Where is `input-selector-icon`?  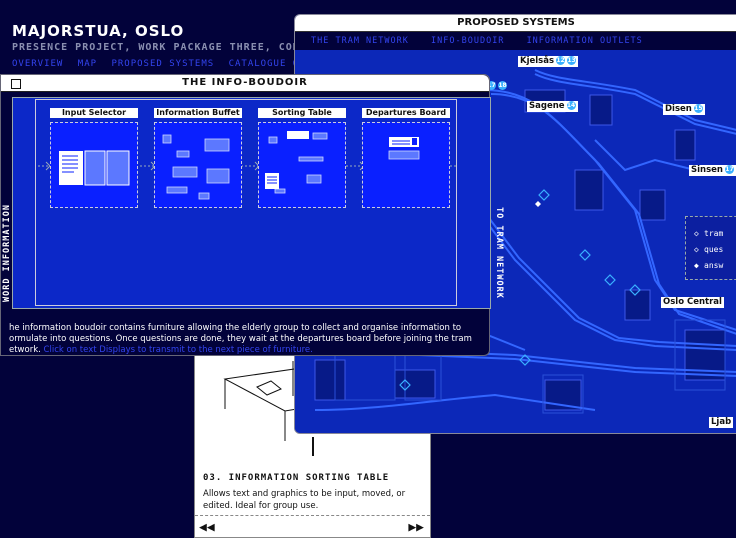
input-selector-icon is located at coordinates (94, 168).